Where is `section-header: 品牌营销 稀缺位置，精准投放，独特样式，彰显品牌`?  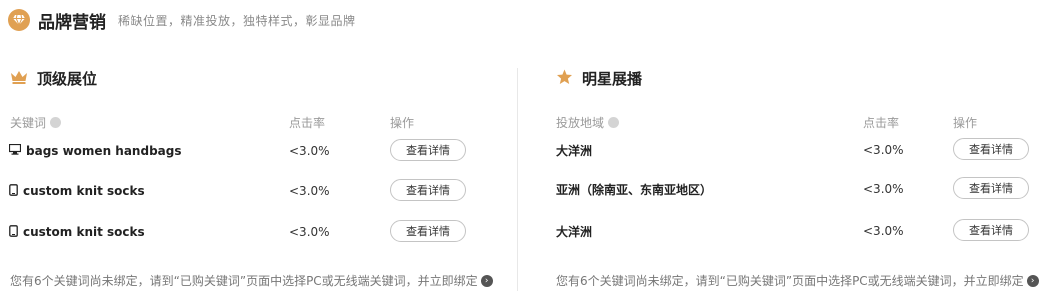
section-header: 品牌营销 稀缺位置，精准投放，独特样式，彰显品牌 is located at coordinates (182, 20).